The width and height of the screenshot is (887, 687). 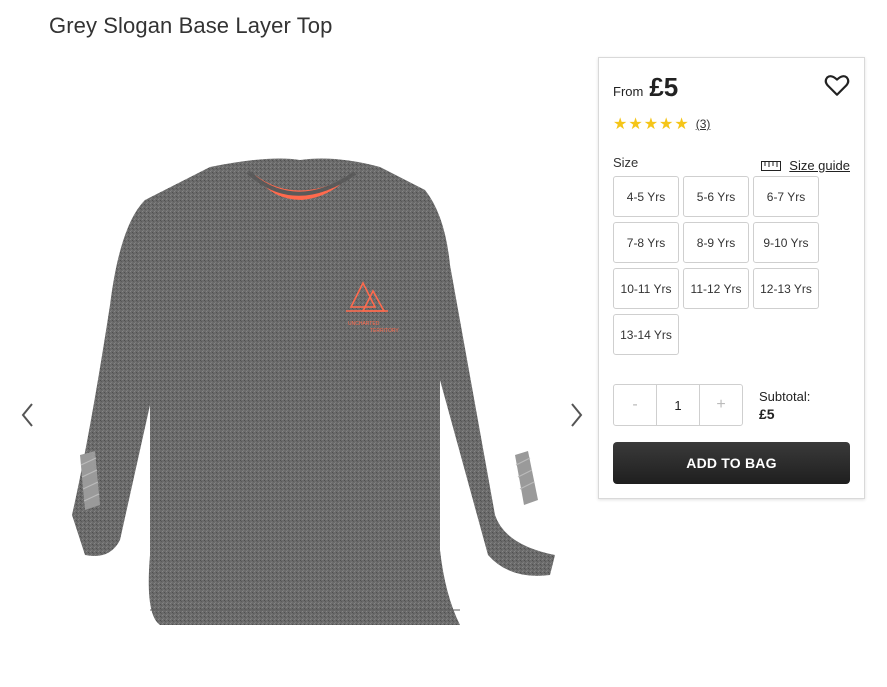 I want to click on star-rating-icon: ★★★★★, so click(x=651, y=124).